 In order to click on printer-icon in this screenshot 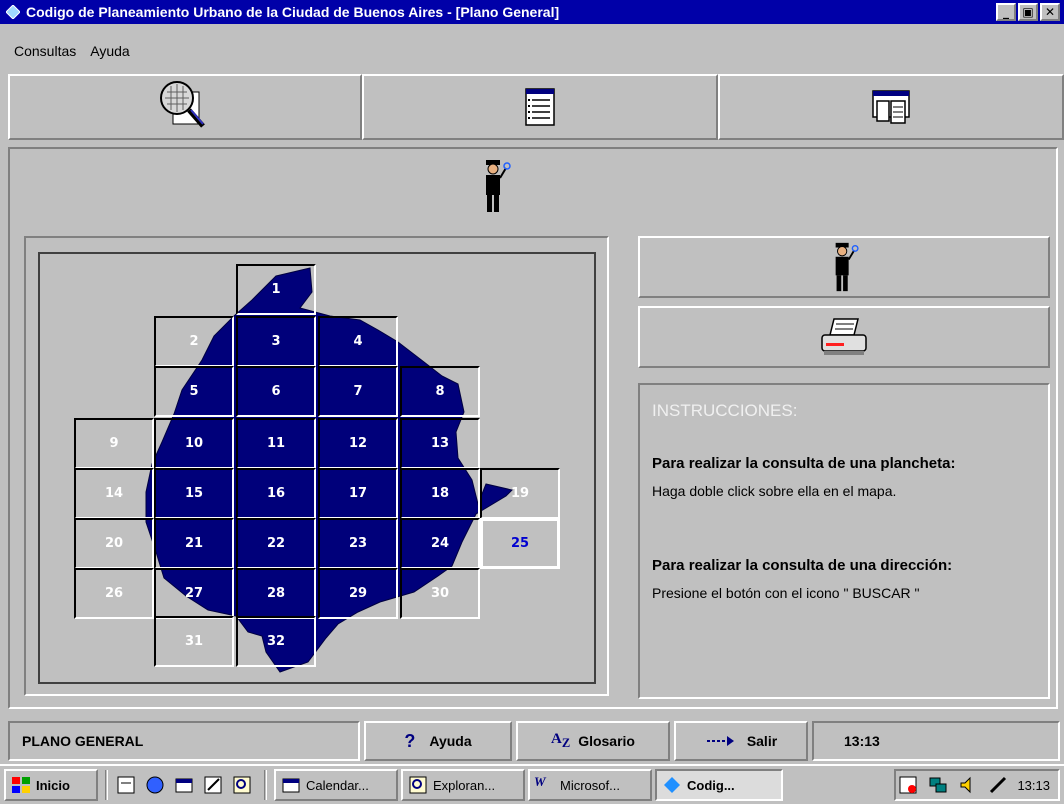, I will do `click(844, 336)`.